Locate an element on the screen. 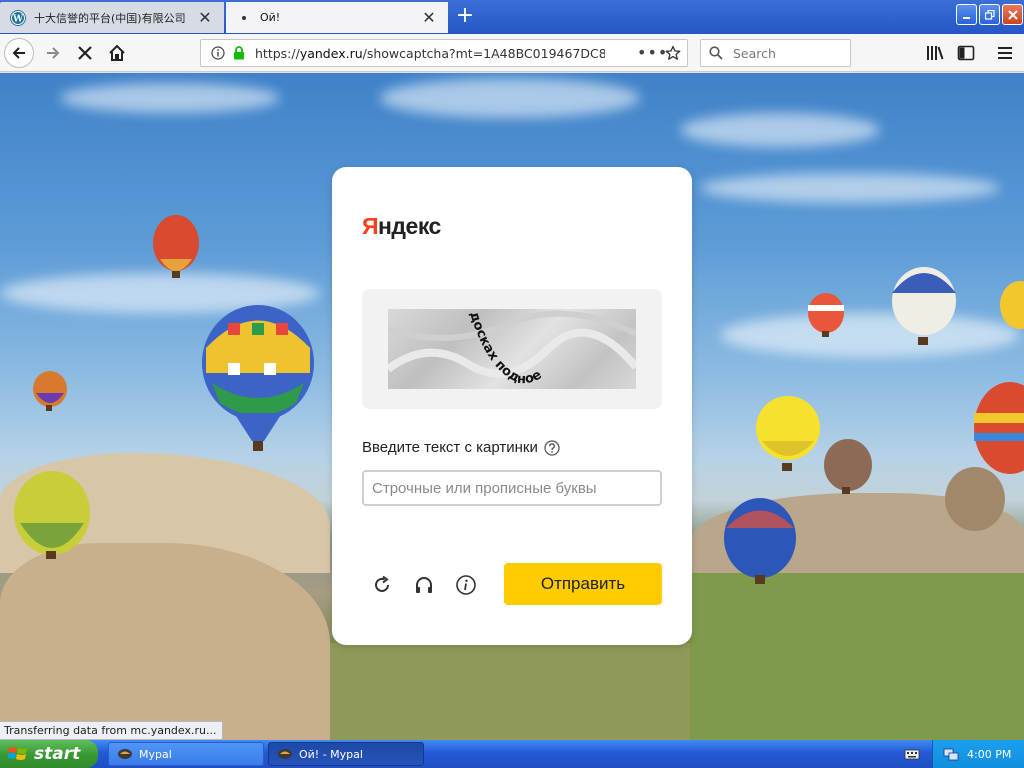  search-bar is located at coordinates (775, 53).